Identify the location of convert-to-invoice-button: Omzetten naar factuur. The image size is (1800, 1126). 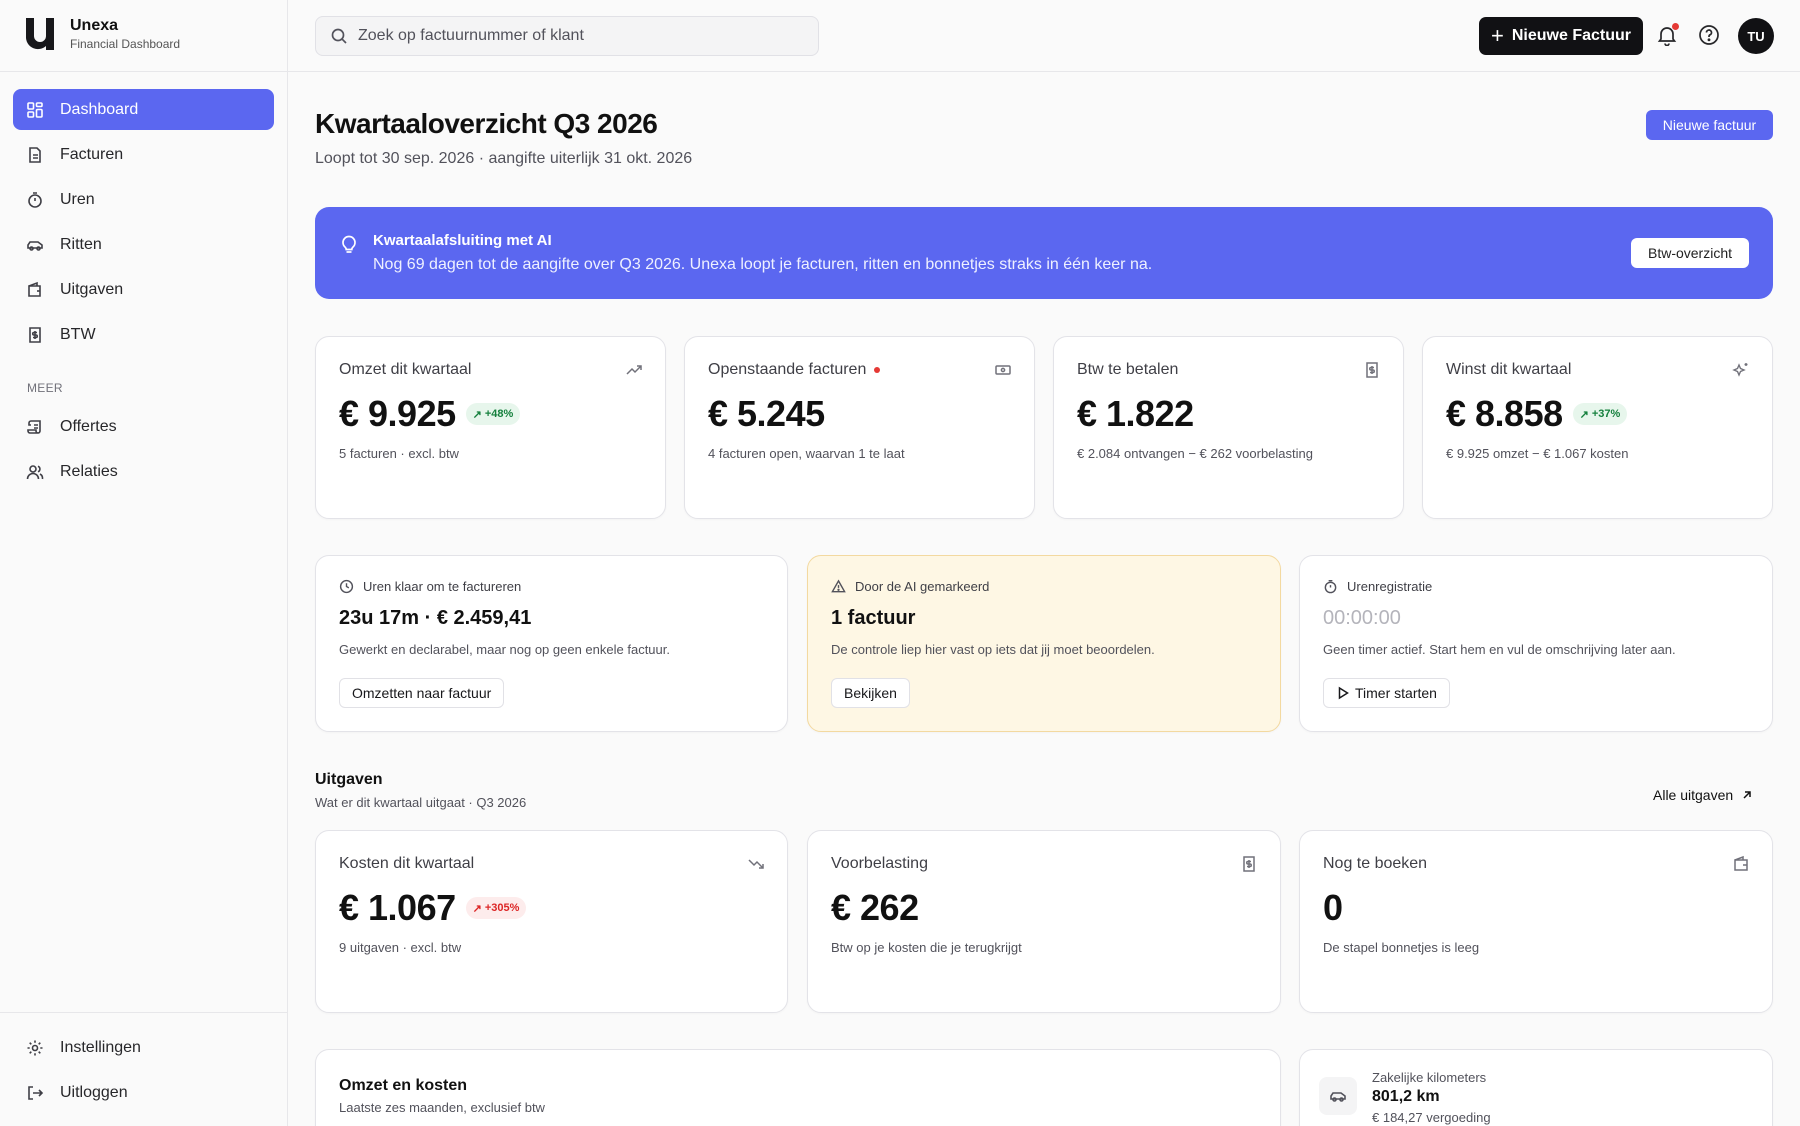
(422, 693).